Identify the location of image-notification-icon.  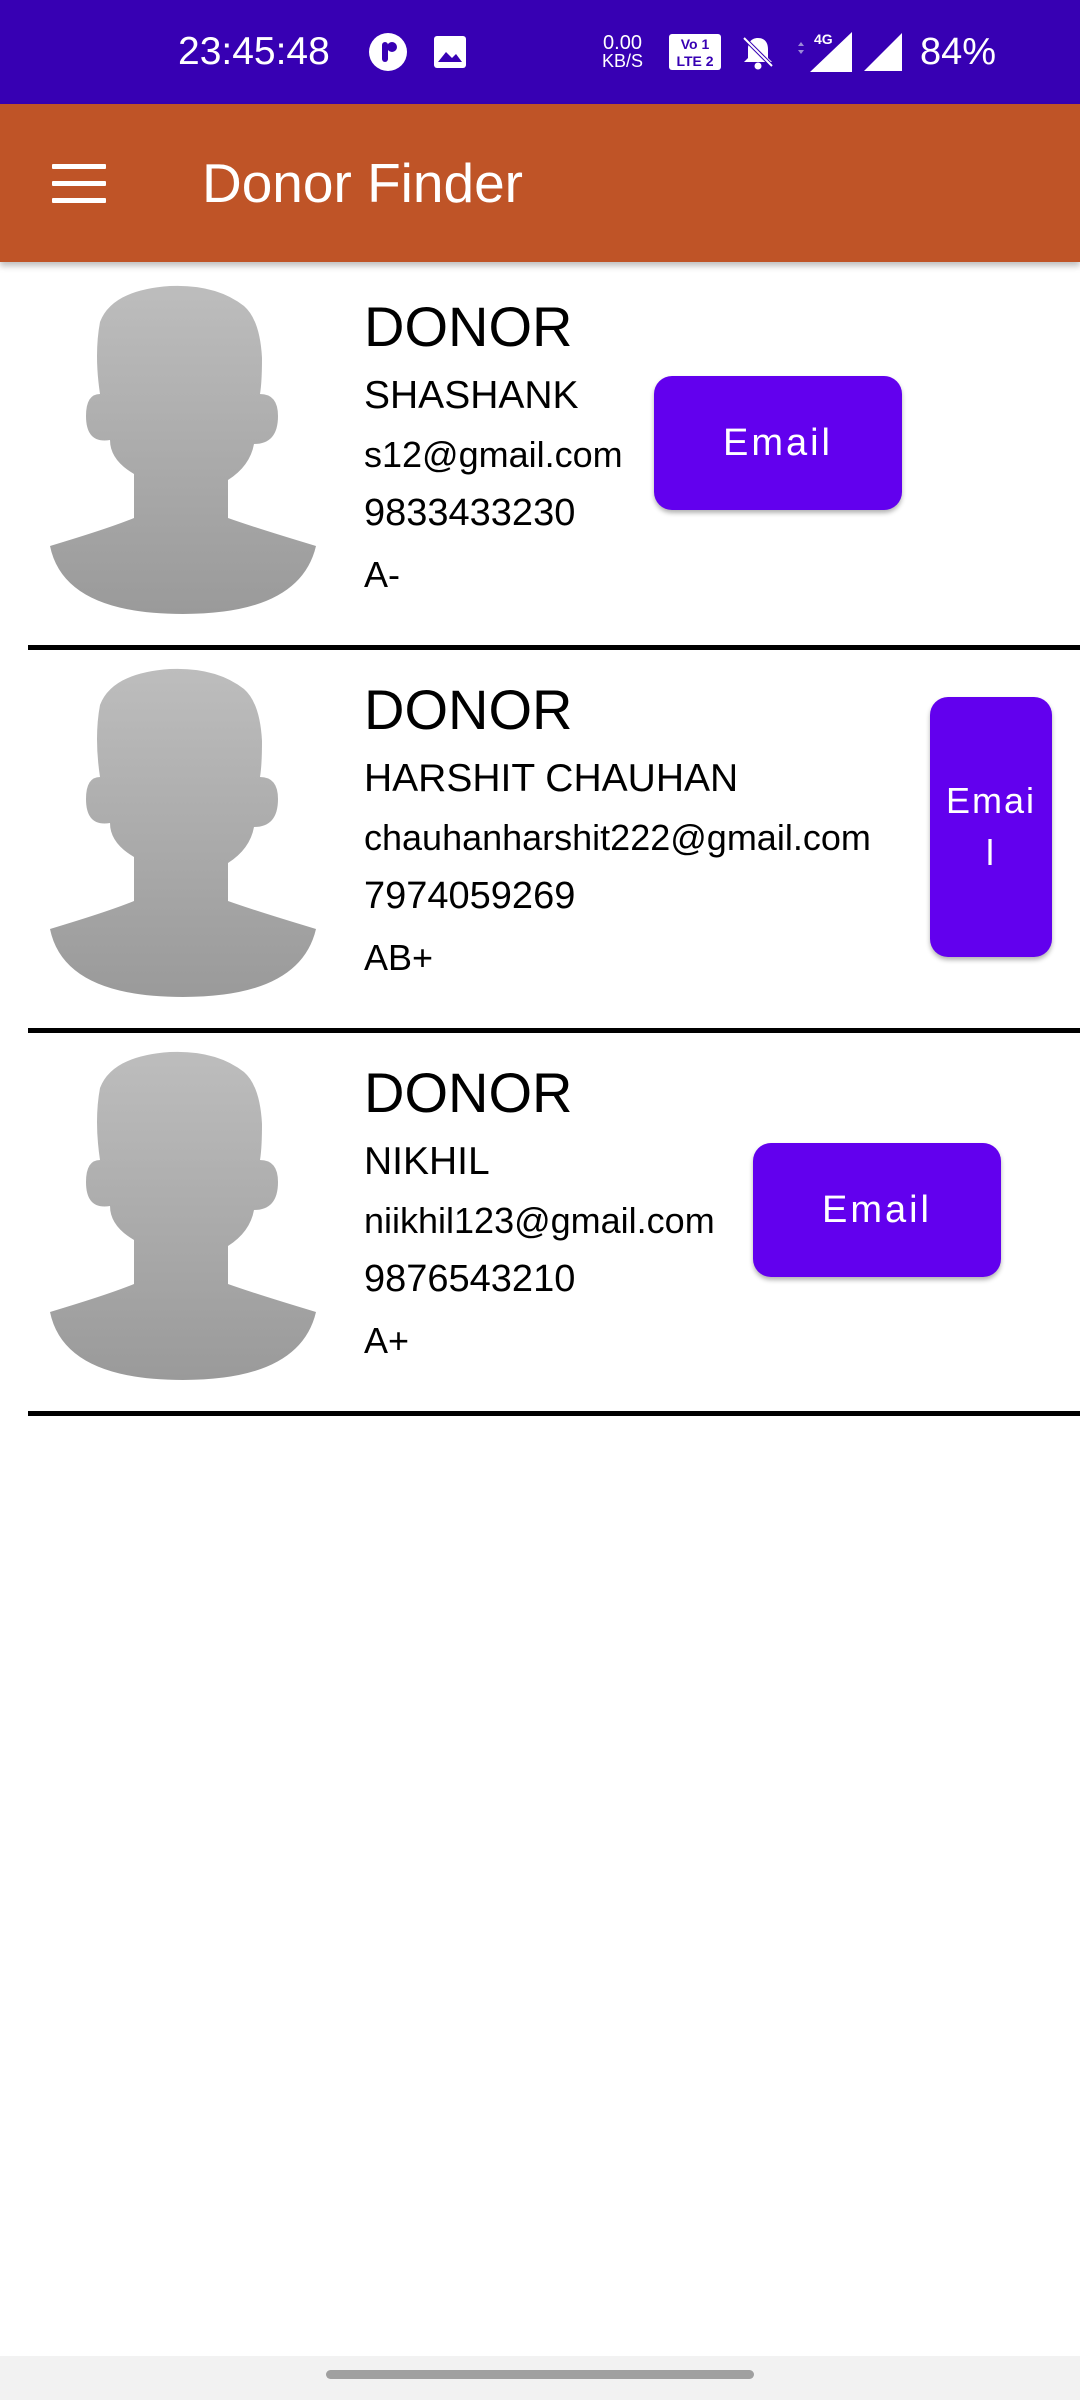
(450, 52).